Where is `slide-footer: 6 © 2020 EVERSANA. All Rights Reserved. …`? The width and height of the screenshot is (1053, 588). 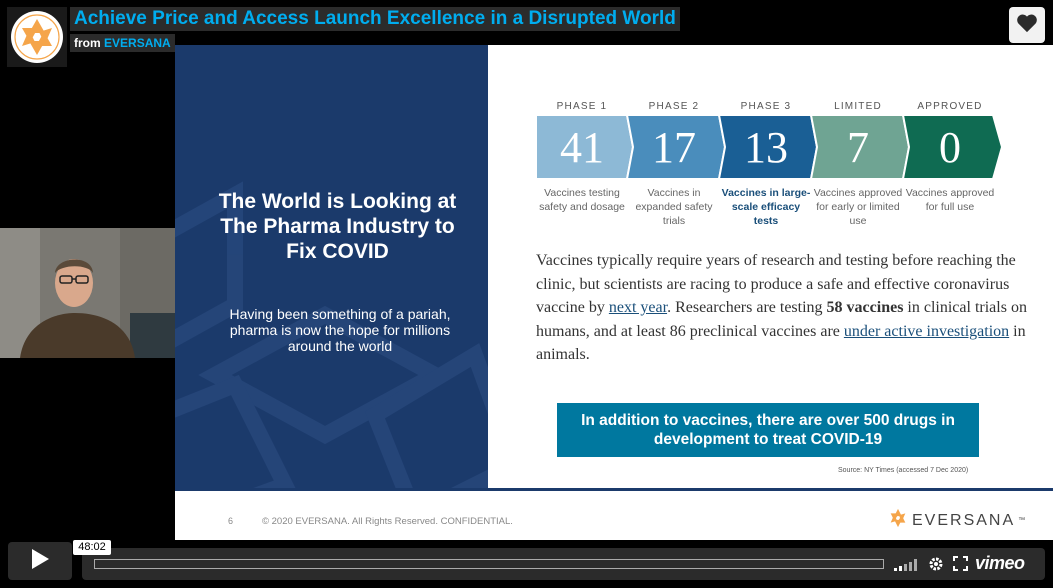 slide-footer: 6 © 2020 EVERSANA. All Rights Reserved. … is located at coordinates (614, 514).